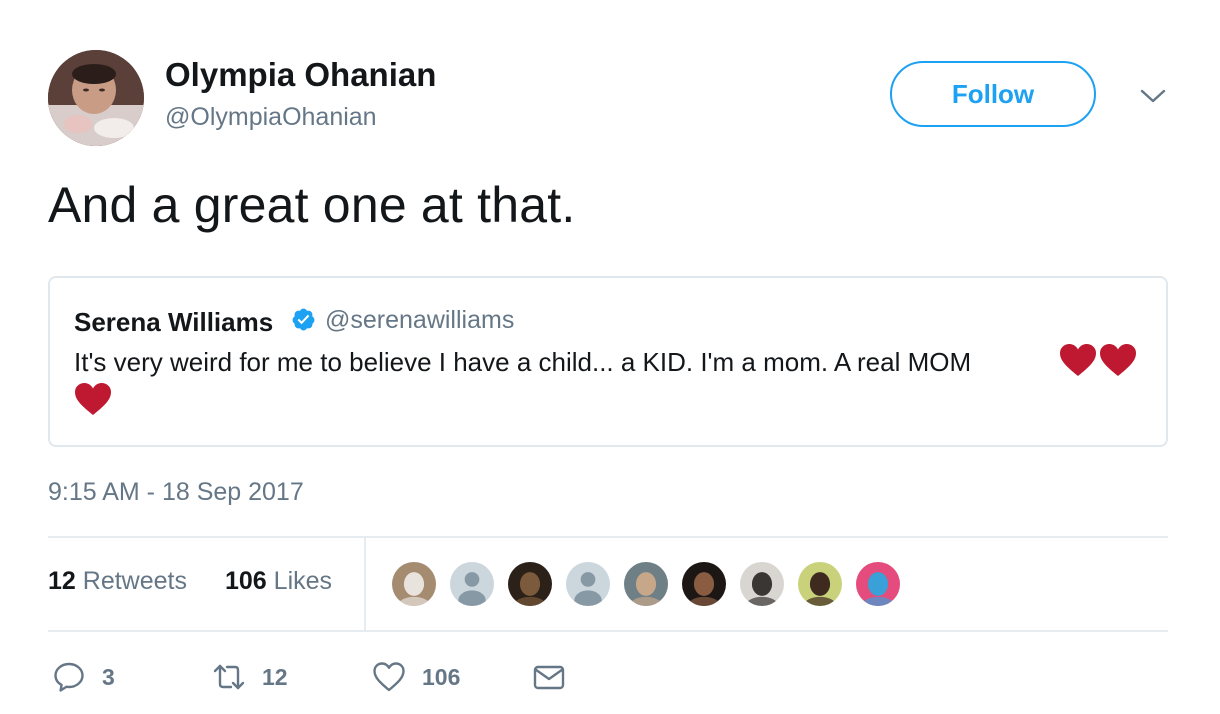  Describe the element at coordinates (416, 677) in the screenshot. I see `like-button: 106` at that location.